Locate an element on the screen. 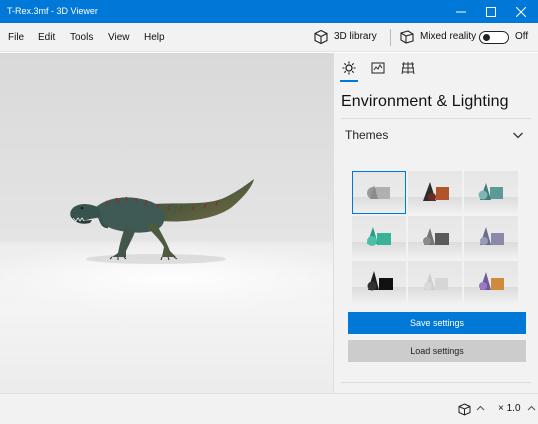 This screenshot has width=538, height=424. mixed-reality-toggle is located at coordinates (494, 37).